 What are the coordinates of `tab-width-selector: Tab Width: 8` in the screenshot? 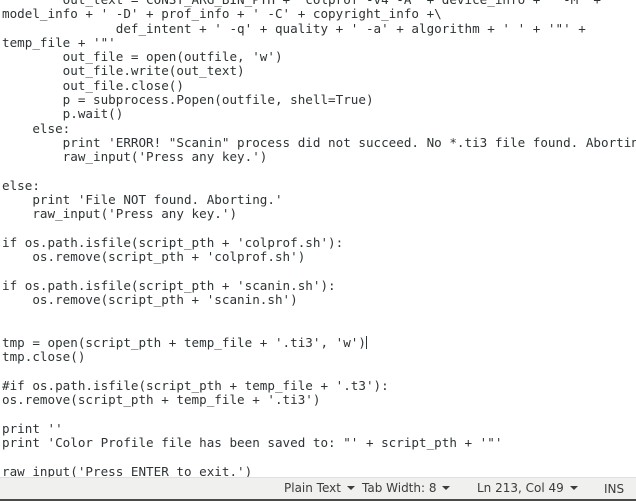 It's located at (406, 488).